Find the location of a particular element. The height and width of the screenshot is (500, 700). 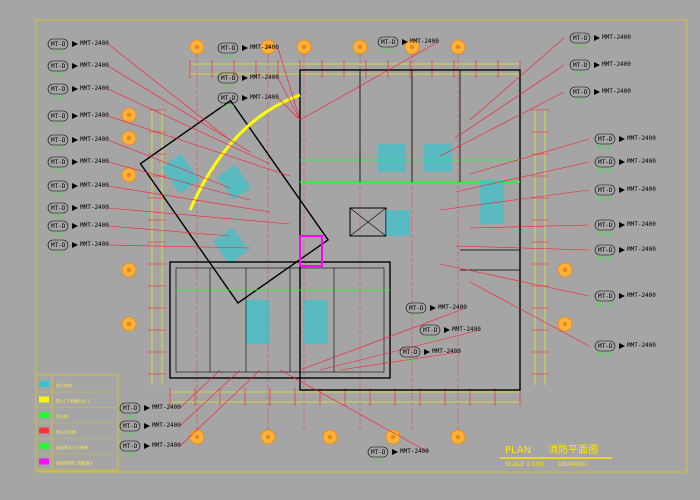

legend-label: 消火栓 is located at coordinates (62, 416).